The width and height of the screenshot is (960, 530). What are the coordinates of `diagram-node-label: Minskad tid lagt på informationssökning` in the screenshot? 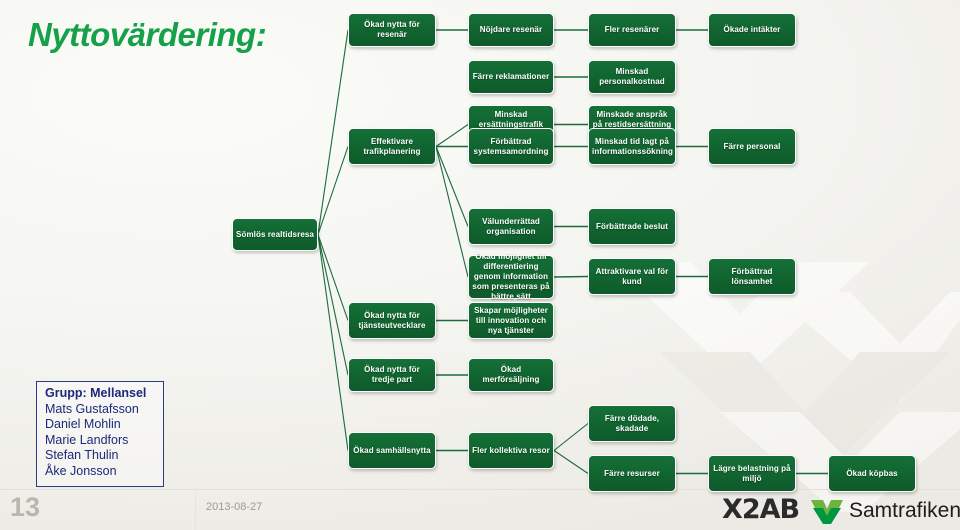 It's located at (633, 146).